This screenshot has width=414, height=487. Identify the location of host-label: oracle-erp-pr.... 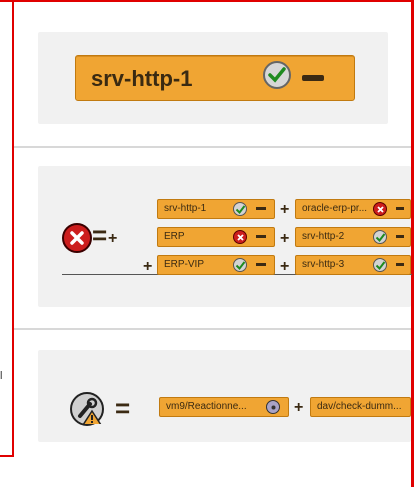
(335, 208).